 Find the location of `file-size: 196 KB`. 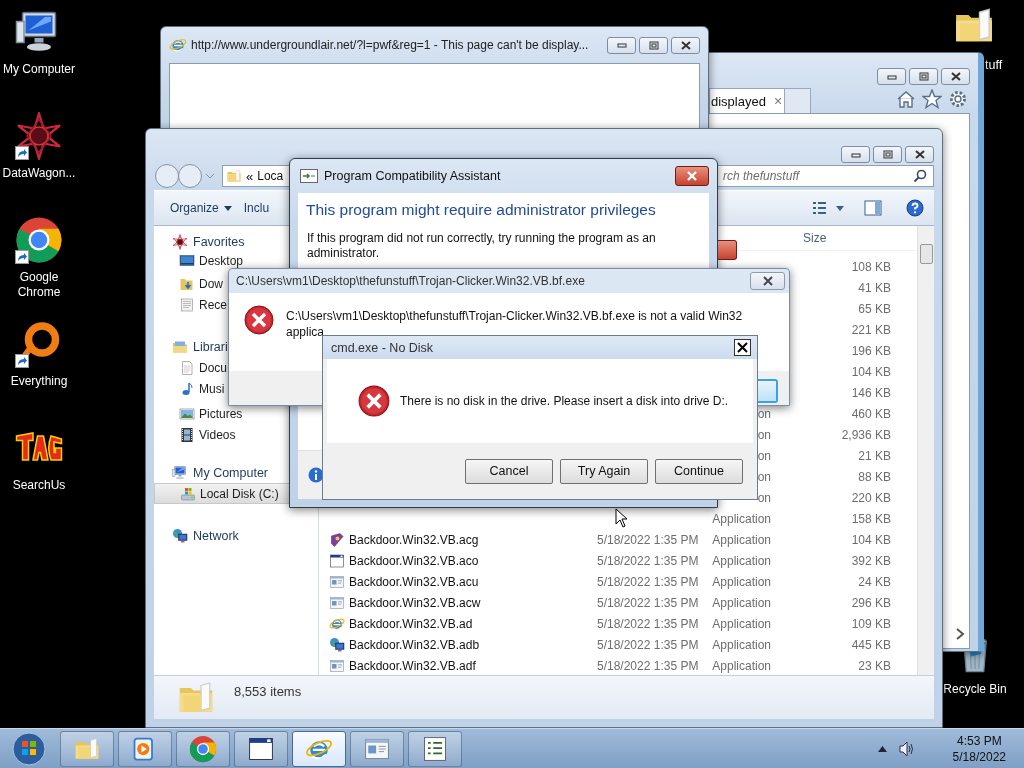

file-size: 196 KB is located at coordinates (871, 350).